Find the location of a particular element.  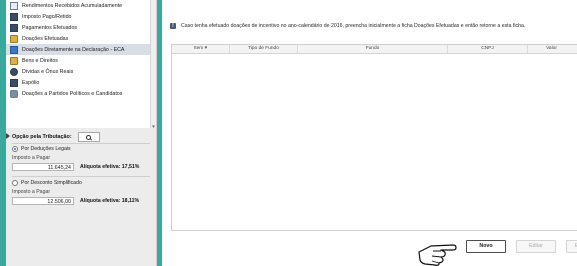

sidebar-item-bens-direitos: Bens e Direitos is located at coordinates (81, 60).